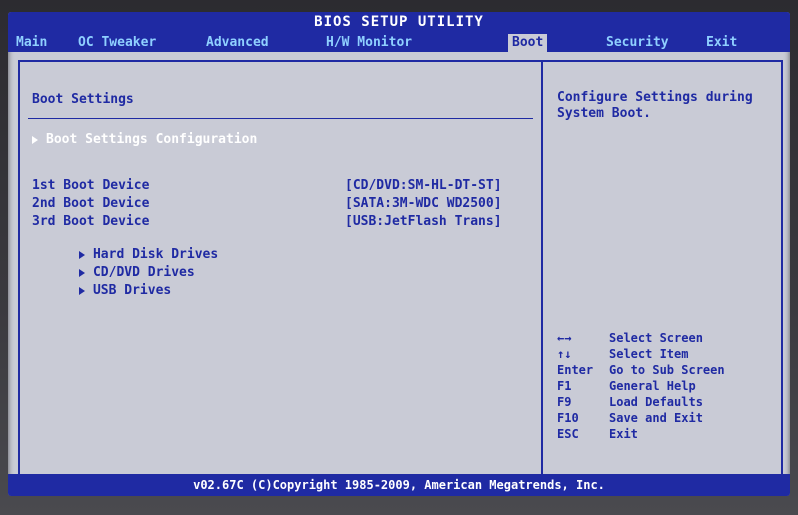 Image resolution: width=798 pixels, height=515 pixels. I want to click on key-desc: Save and Exit, so click(656, 418).